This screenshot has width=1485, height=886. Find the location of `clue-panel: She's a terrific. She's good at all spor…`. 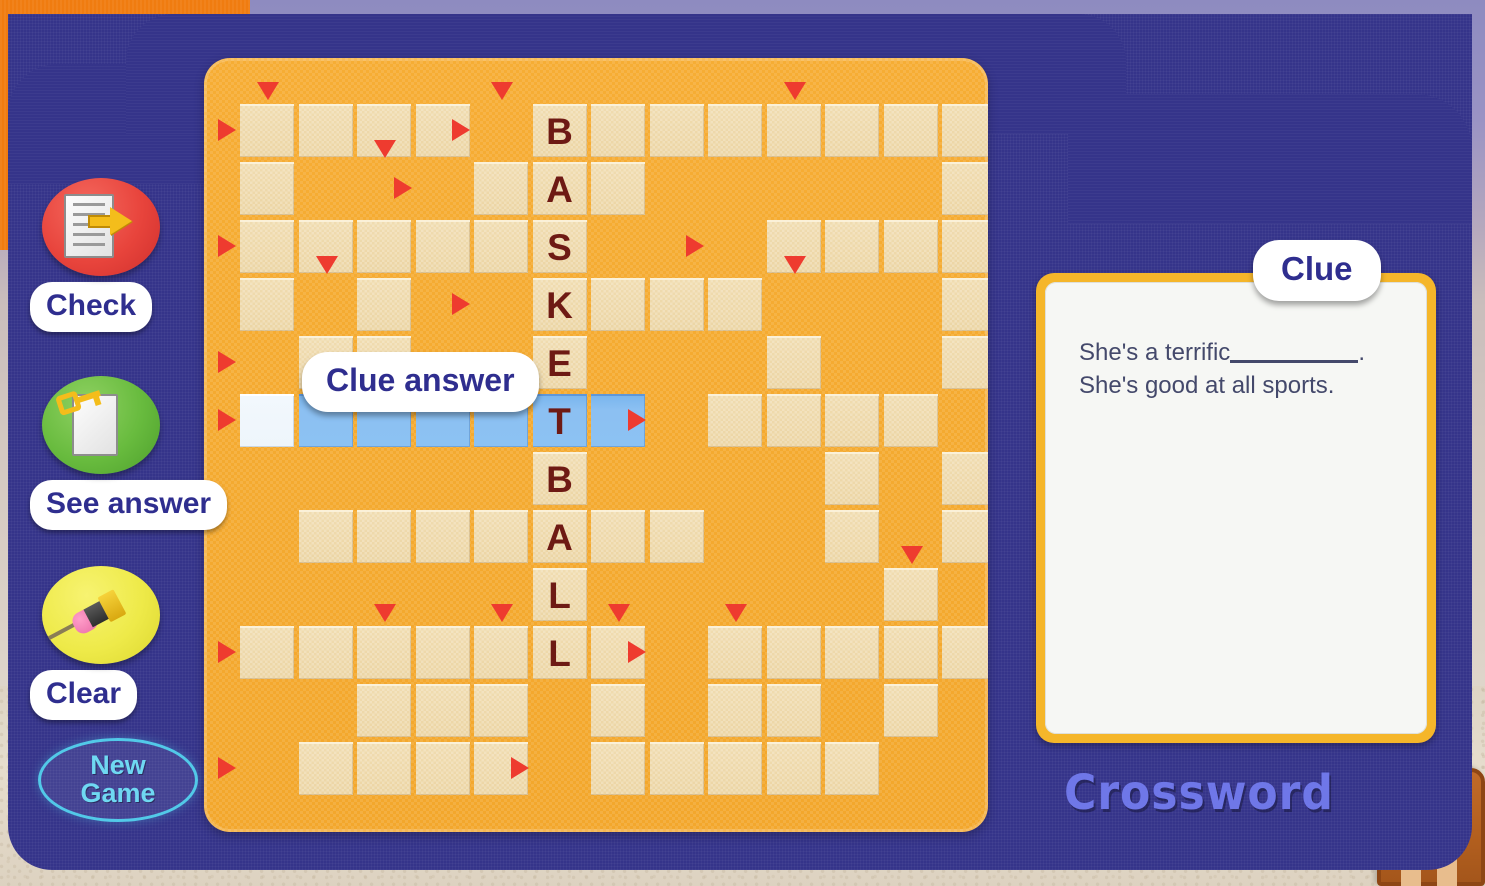

clue-panel: She's a terrific. She's good at all spor… is located at coordinates (1236, 508).